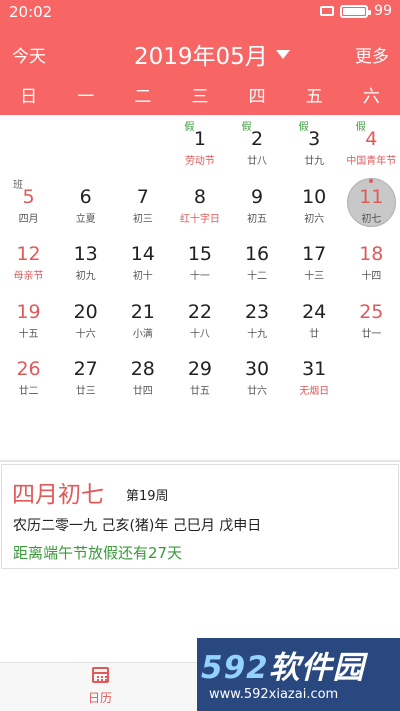  I want to click on month-label: 2019年05月, so click(201, 57).